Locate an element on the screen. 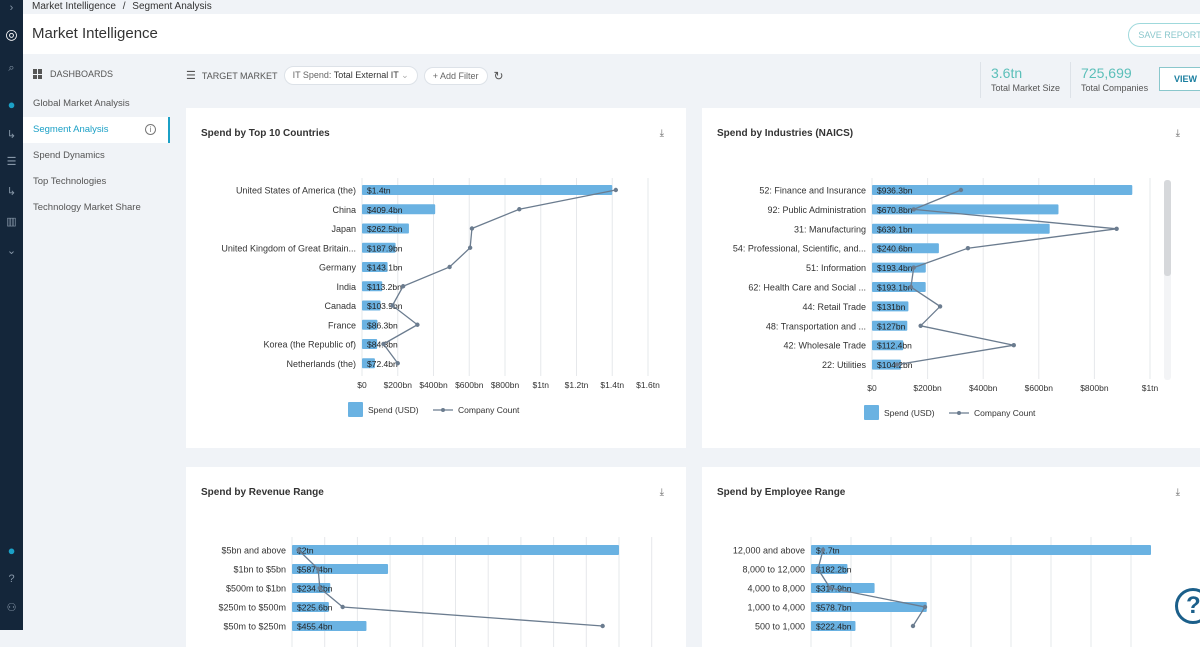  info-icon: i is located at coordinates (150, 129).